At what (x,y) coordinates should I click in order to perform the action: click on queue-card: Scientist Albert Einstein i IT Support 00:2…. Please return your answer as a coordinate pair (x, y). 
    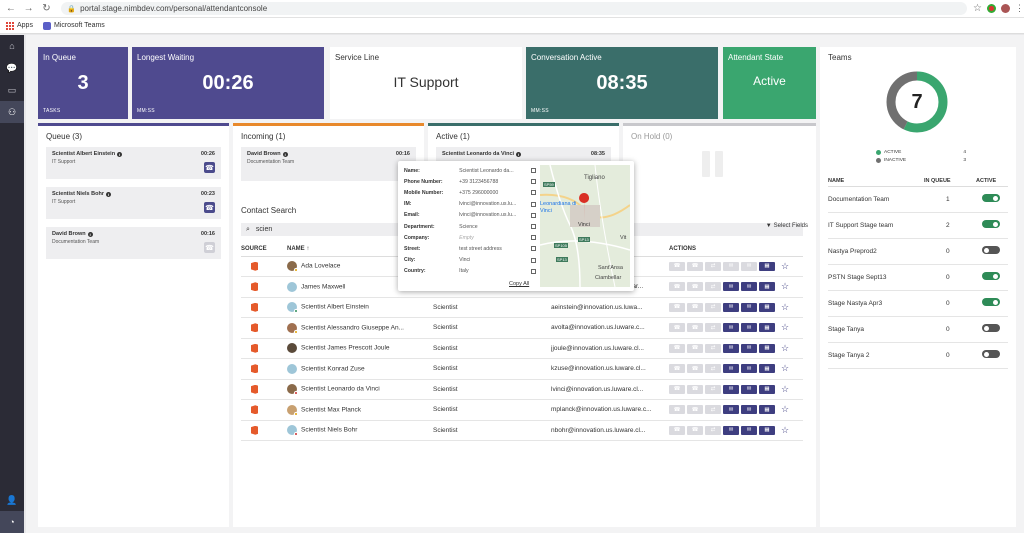
    Looking at the image, I should click on (133, 163).